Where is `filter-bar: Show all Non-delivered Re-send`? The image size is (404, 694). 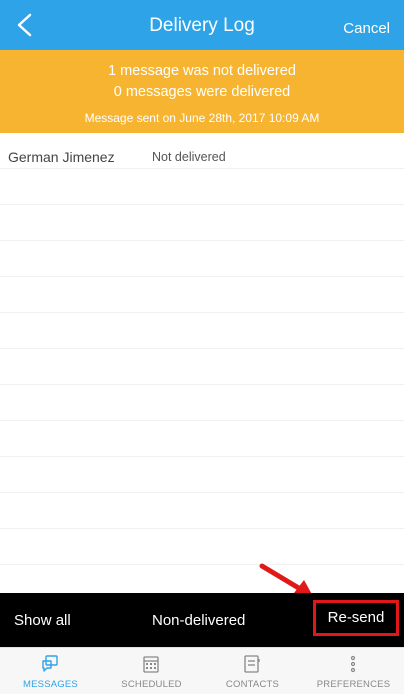 filter-bar: Show all Non-delivered Re-send is located at coordinates (202, 620).